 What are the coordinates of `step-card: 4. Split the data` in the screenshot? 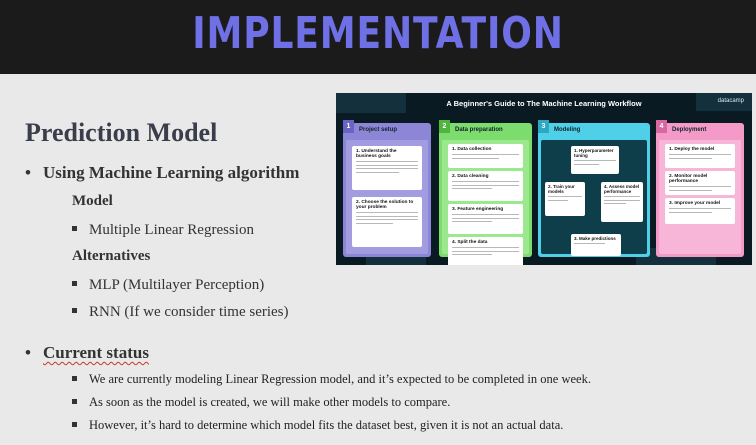 It's located at (485, 251).